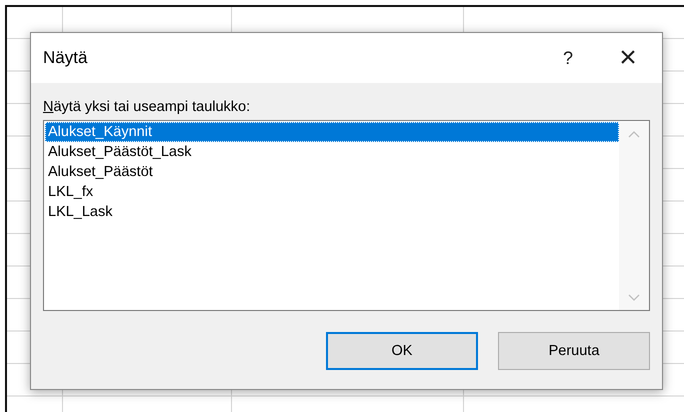 The height and width of the screenshot is (412, 684). What do you see at coordinates (65, 58) in the screenshot?
I see `window-title: Näytä` at bounding box center [65, 58].